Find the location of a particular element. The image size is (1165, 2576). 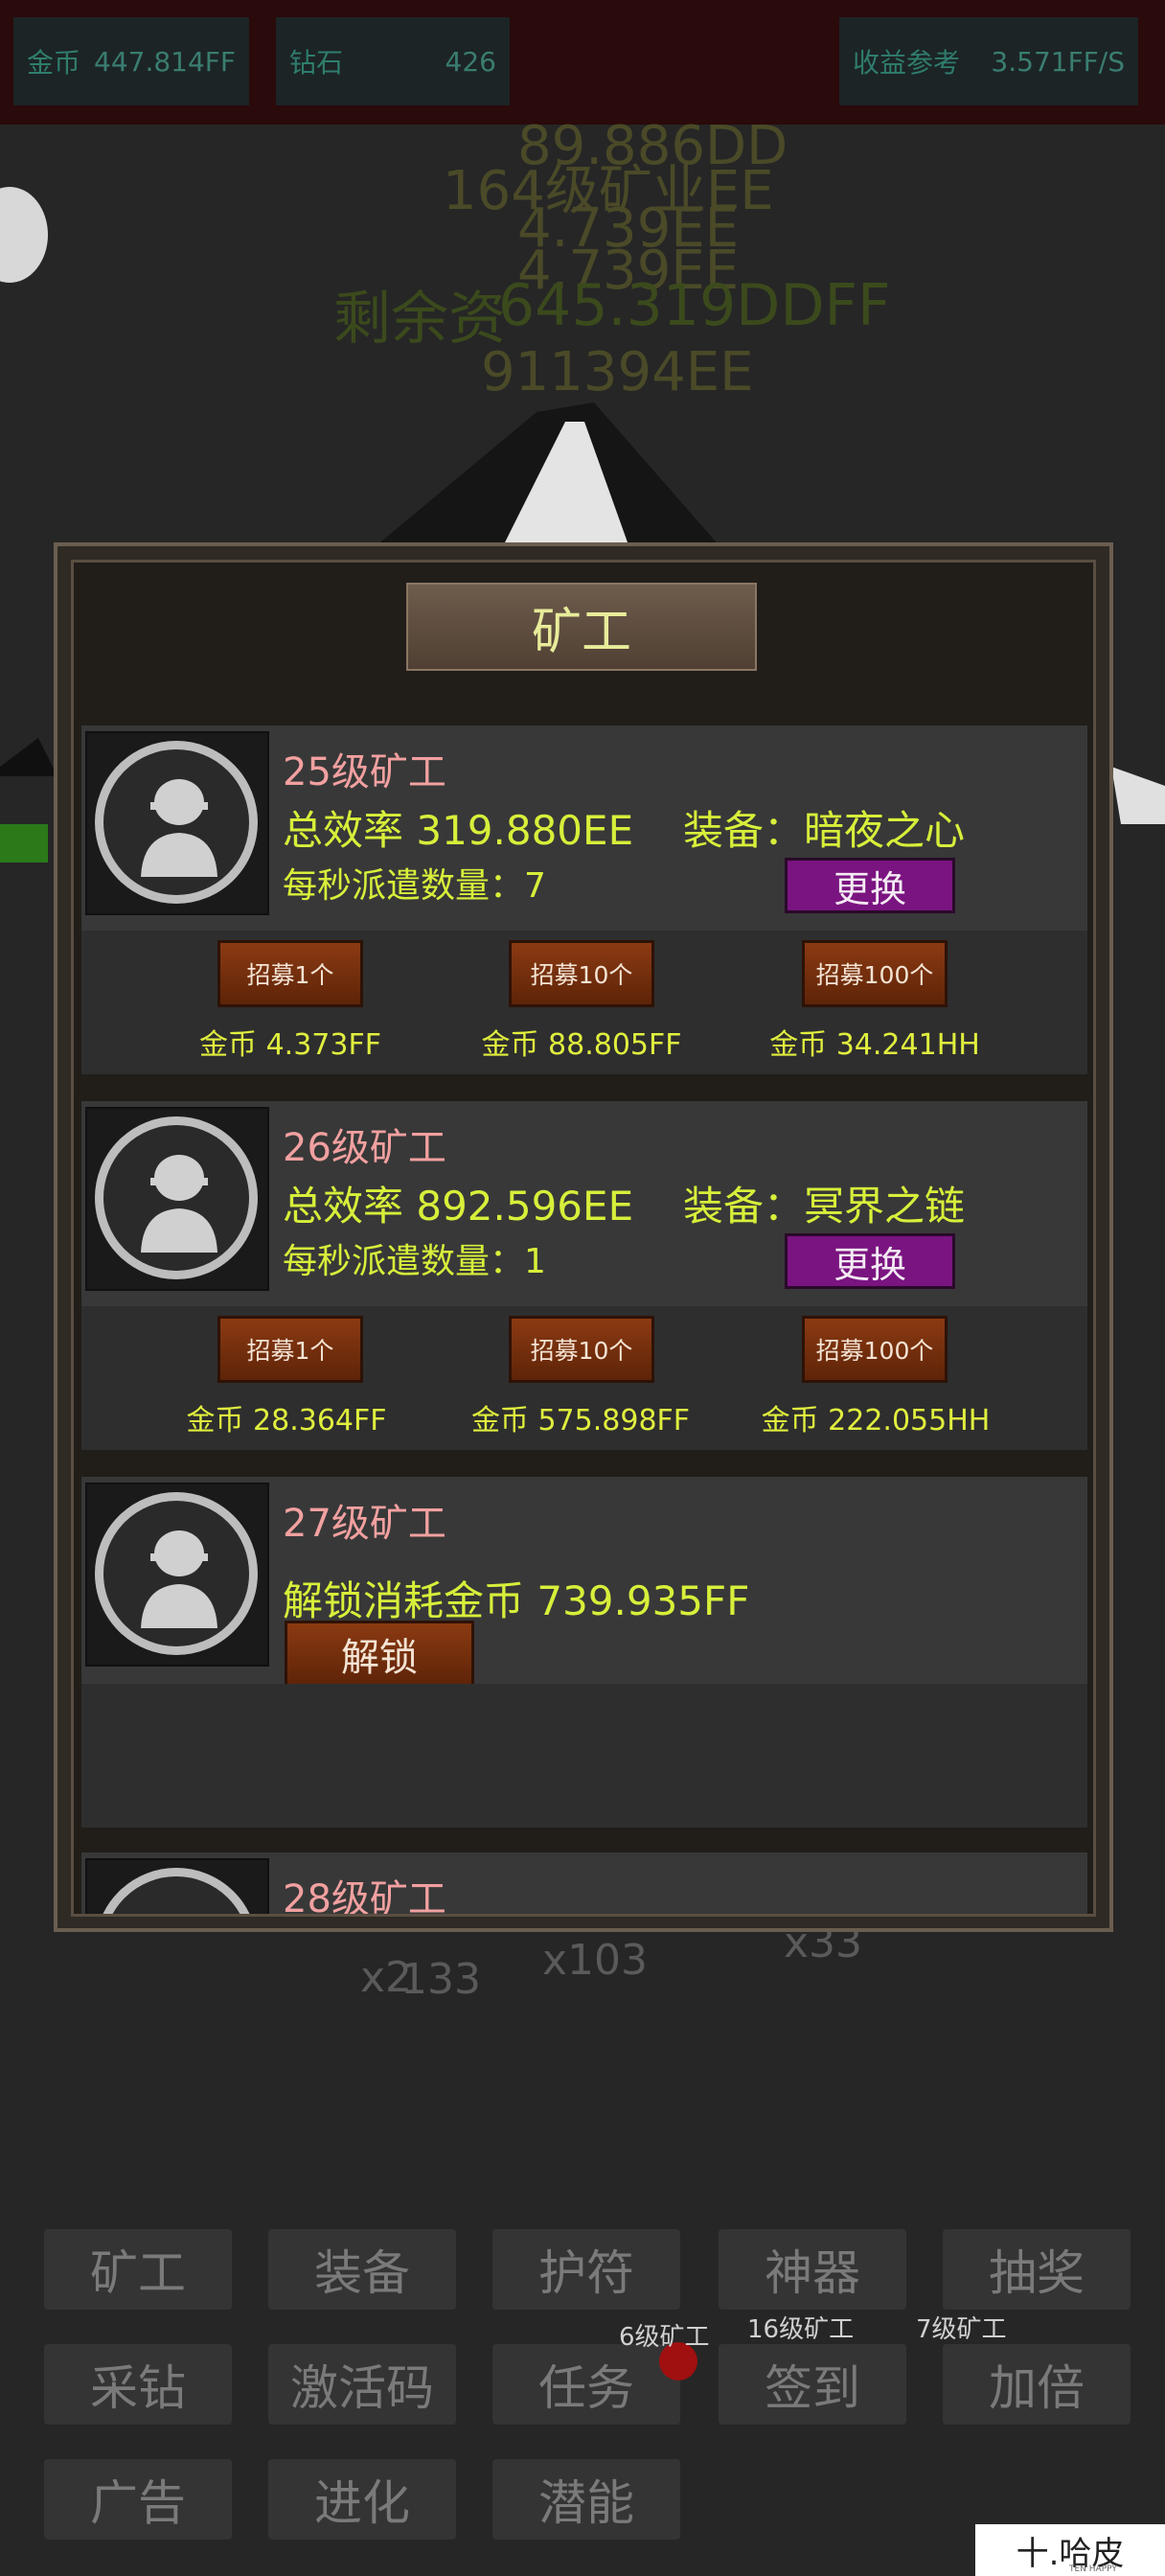

miner-efficiency: 总效率 319.880EE is located at coordinates (458, 830).